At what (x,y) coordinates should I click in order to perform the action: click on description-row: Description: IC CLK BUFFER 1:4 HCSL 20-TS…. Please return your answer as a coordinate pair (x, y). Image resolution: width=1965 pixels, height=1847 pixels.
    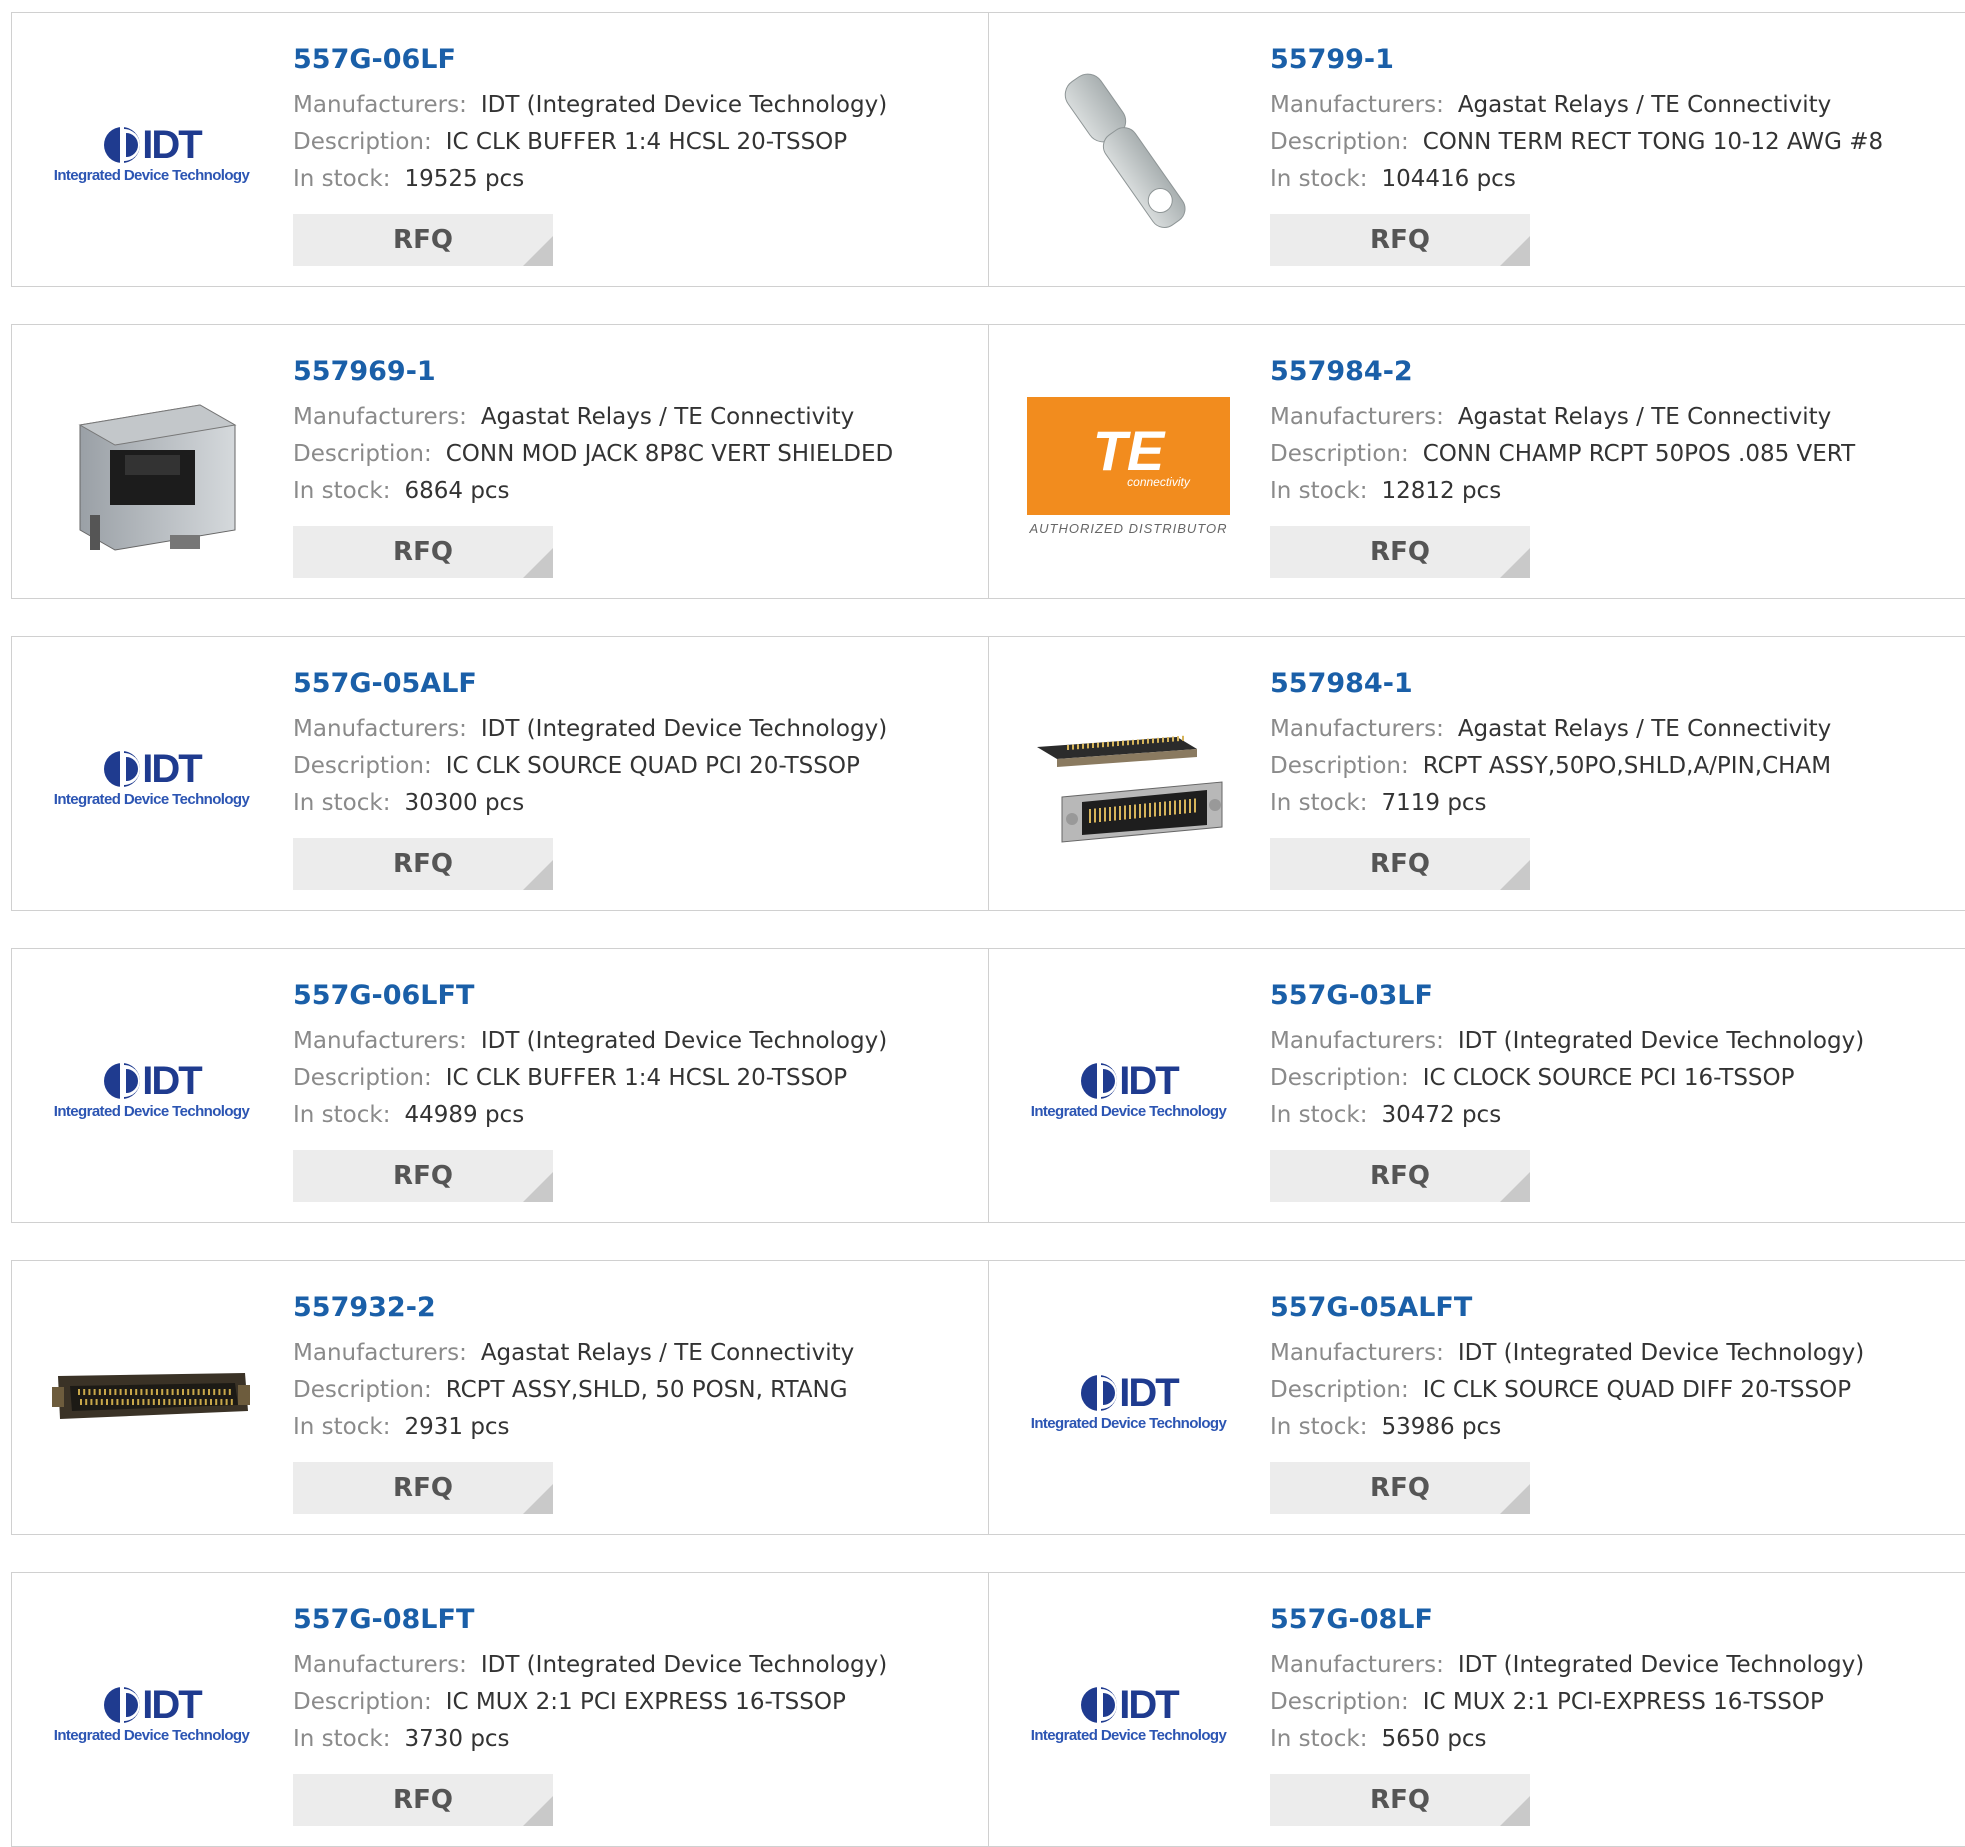
    Looking at the image, I should click on (635, 142).